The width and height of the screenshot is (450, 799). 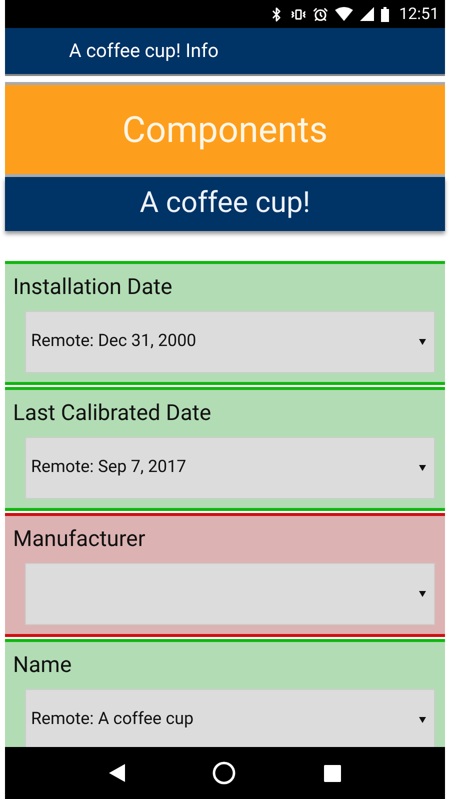 I want to click on dropdown: Remote: Sep 7, 2017, so click(x=230, y=468).